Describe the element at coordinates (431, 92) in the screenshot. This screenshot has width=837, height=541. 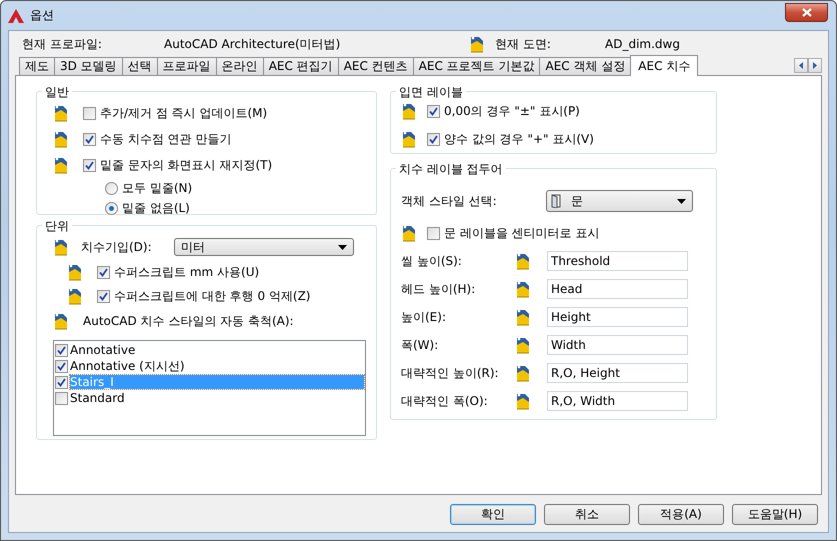
I see `group-title: 입면 레이블` at that location.